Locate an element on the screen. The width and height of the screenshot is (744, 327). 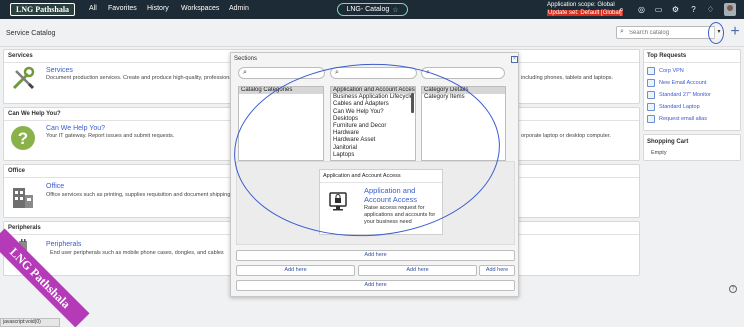
list-item: Furniture and Decor is located at coordinates (373, 126).